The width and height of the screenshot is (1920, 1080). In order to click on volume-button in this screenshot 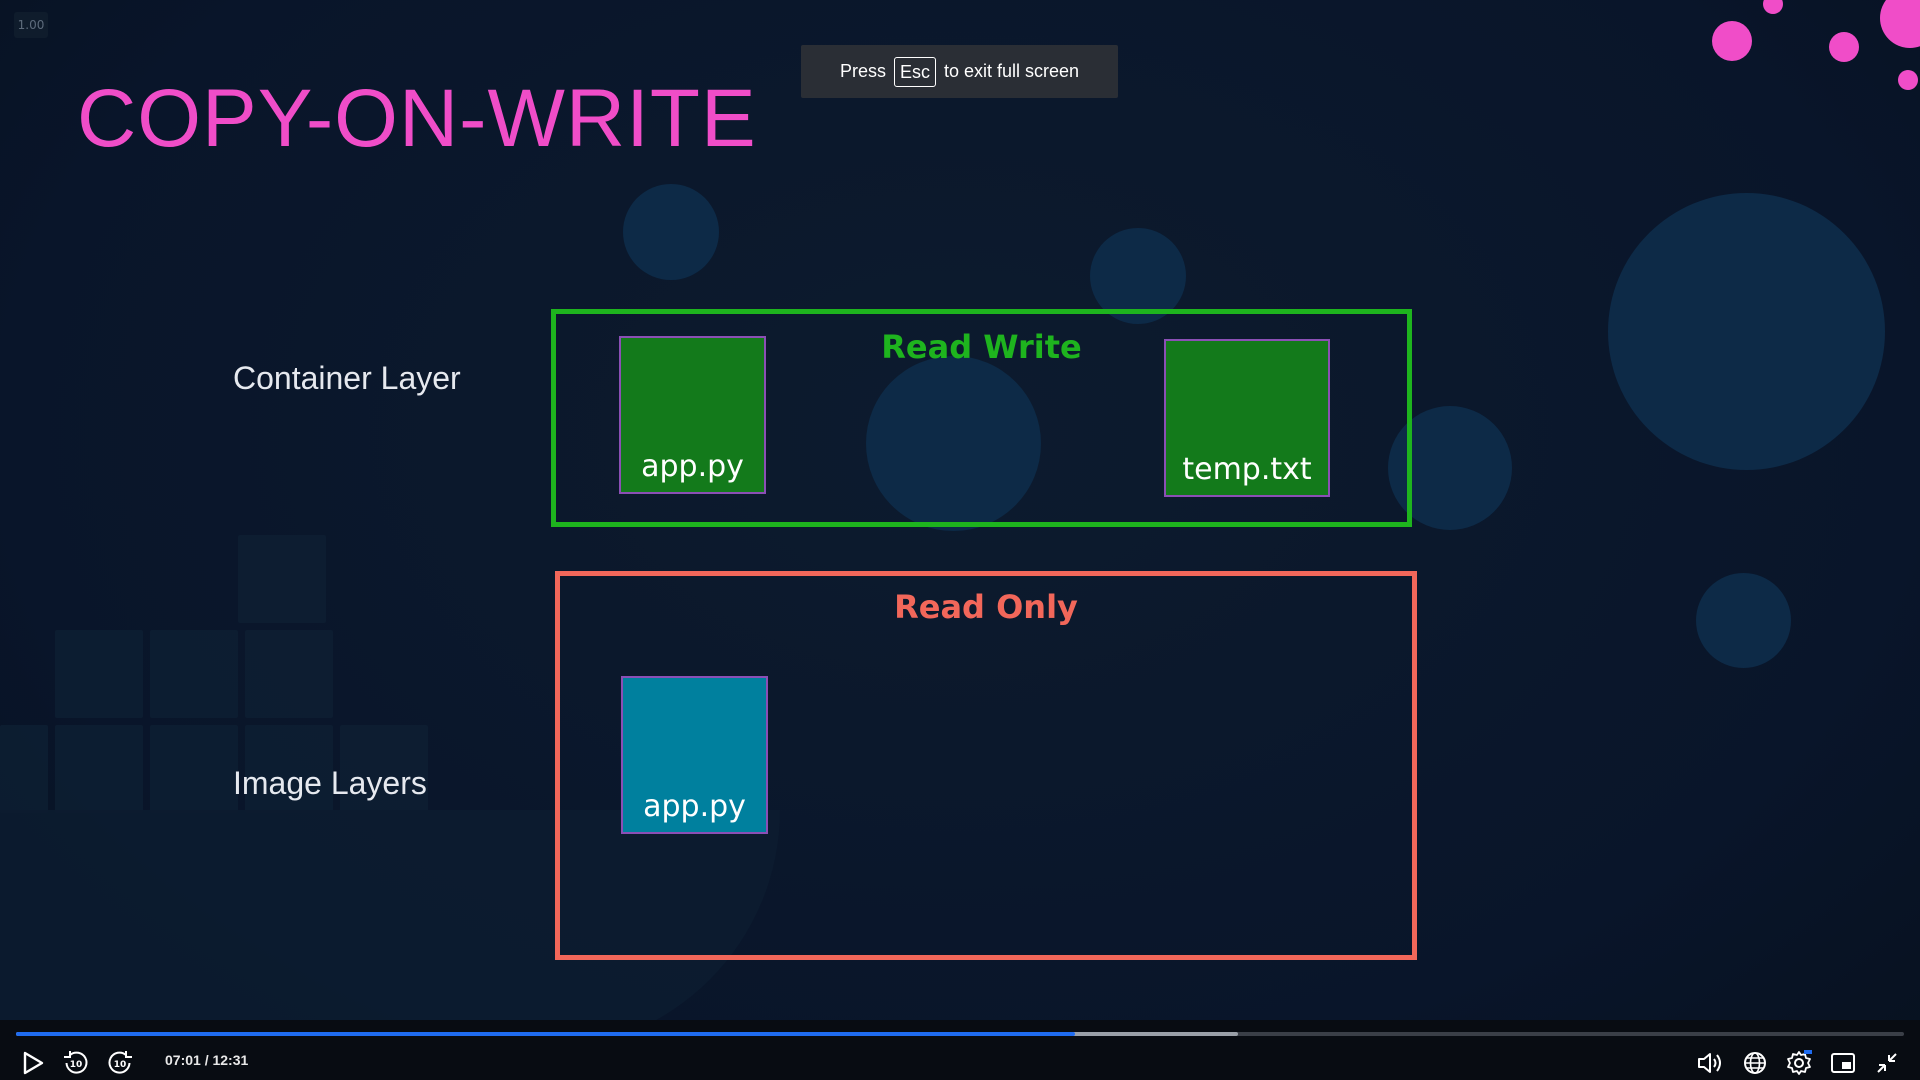, I will do `click(1711, 1064)`.